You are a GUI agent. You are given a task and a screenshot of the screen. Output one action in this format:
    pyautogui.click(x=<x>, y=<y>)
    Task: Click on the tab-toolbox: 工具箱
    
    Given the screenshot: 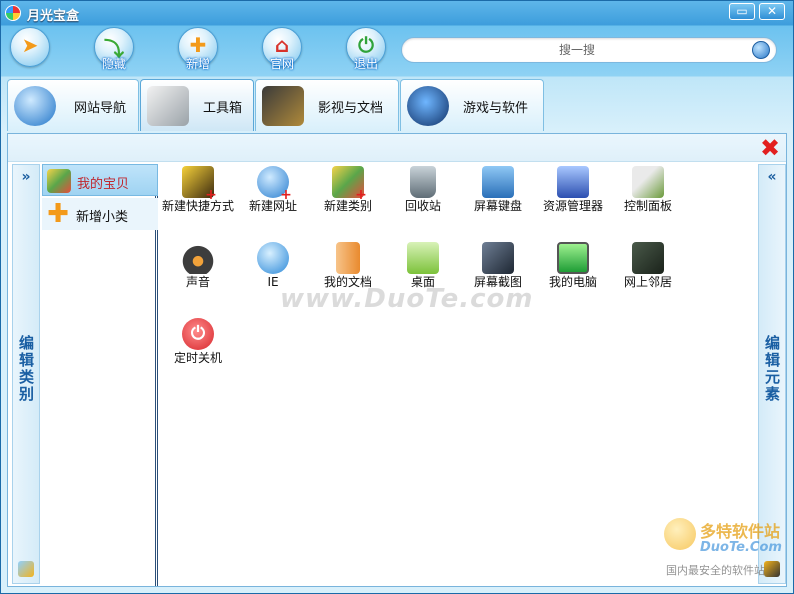 What is the action you would take?
    pyautogui.click(x=197, y=105)
    